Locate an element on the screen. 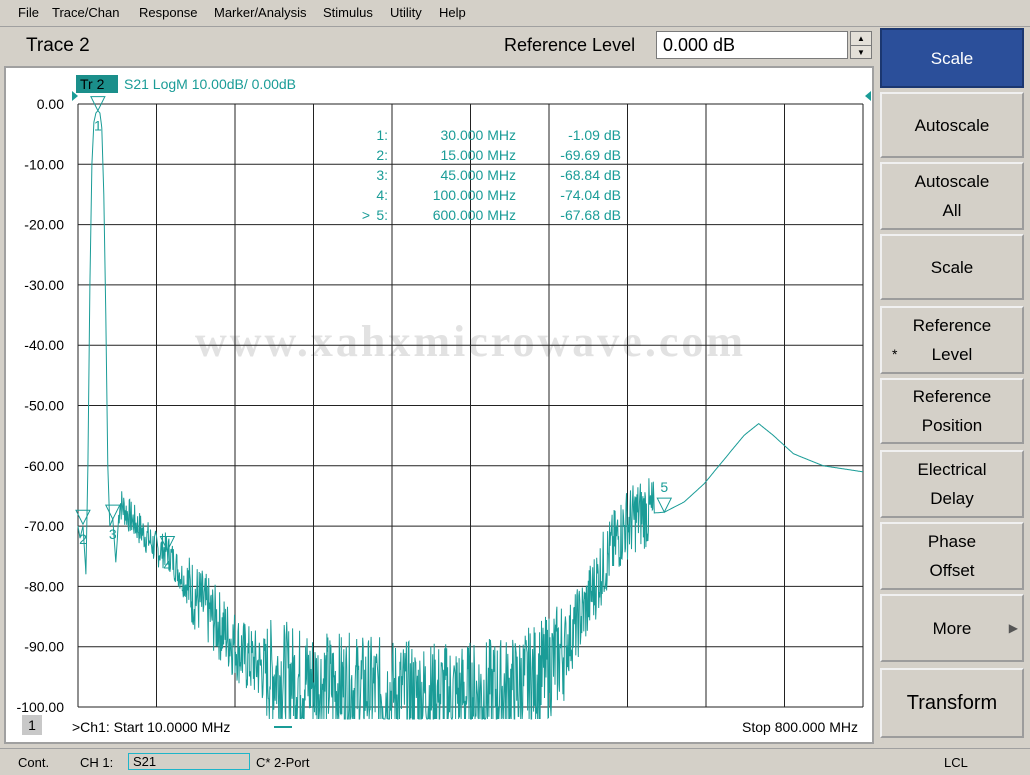 This screenshot has height=775, width=1030. sweep-mode: Cont. is located at coordinates (34, 762).